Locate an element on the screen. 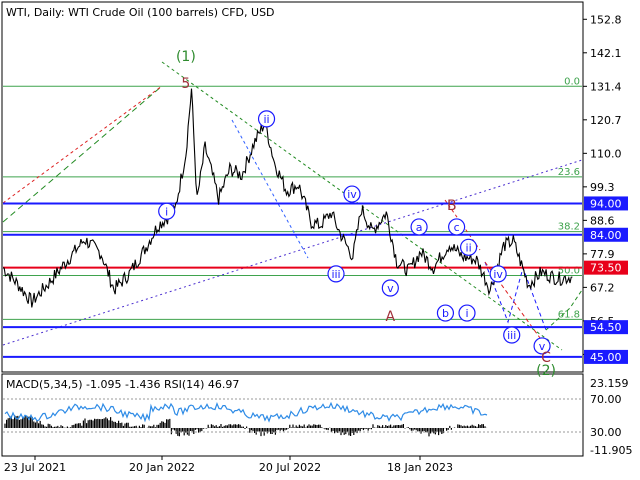 Image resolution: width=640 pixels, height=480 pixels. price-tick-label: 152.8 is located at coordinates (606, 19).